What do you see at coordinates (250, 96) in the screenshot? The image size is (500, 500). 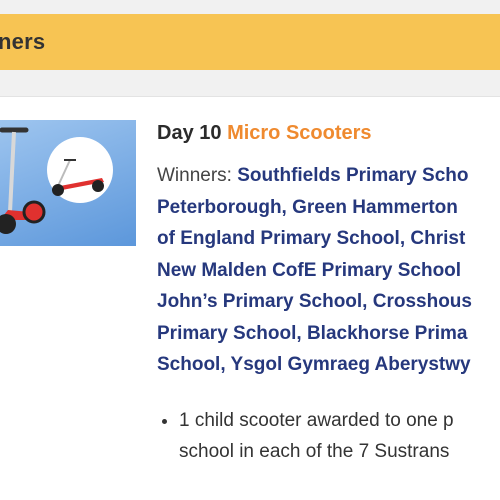 I see `divider` at bounding box center [250, 96].